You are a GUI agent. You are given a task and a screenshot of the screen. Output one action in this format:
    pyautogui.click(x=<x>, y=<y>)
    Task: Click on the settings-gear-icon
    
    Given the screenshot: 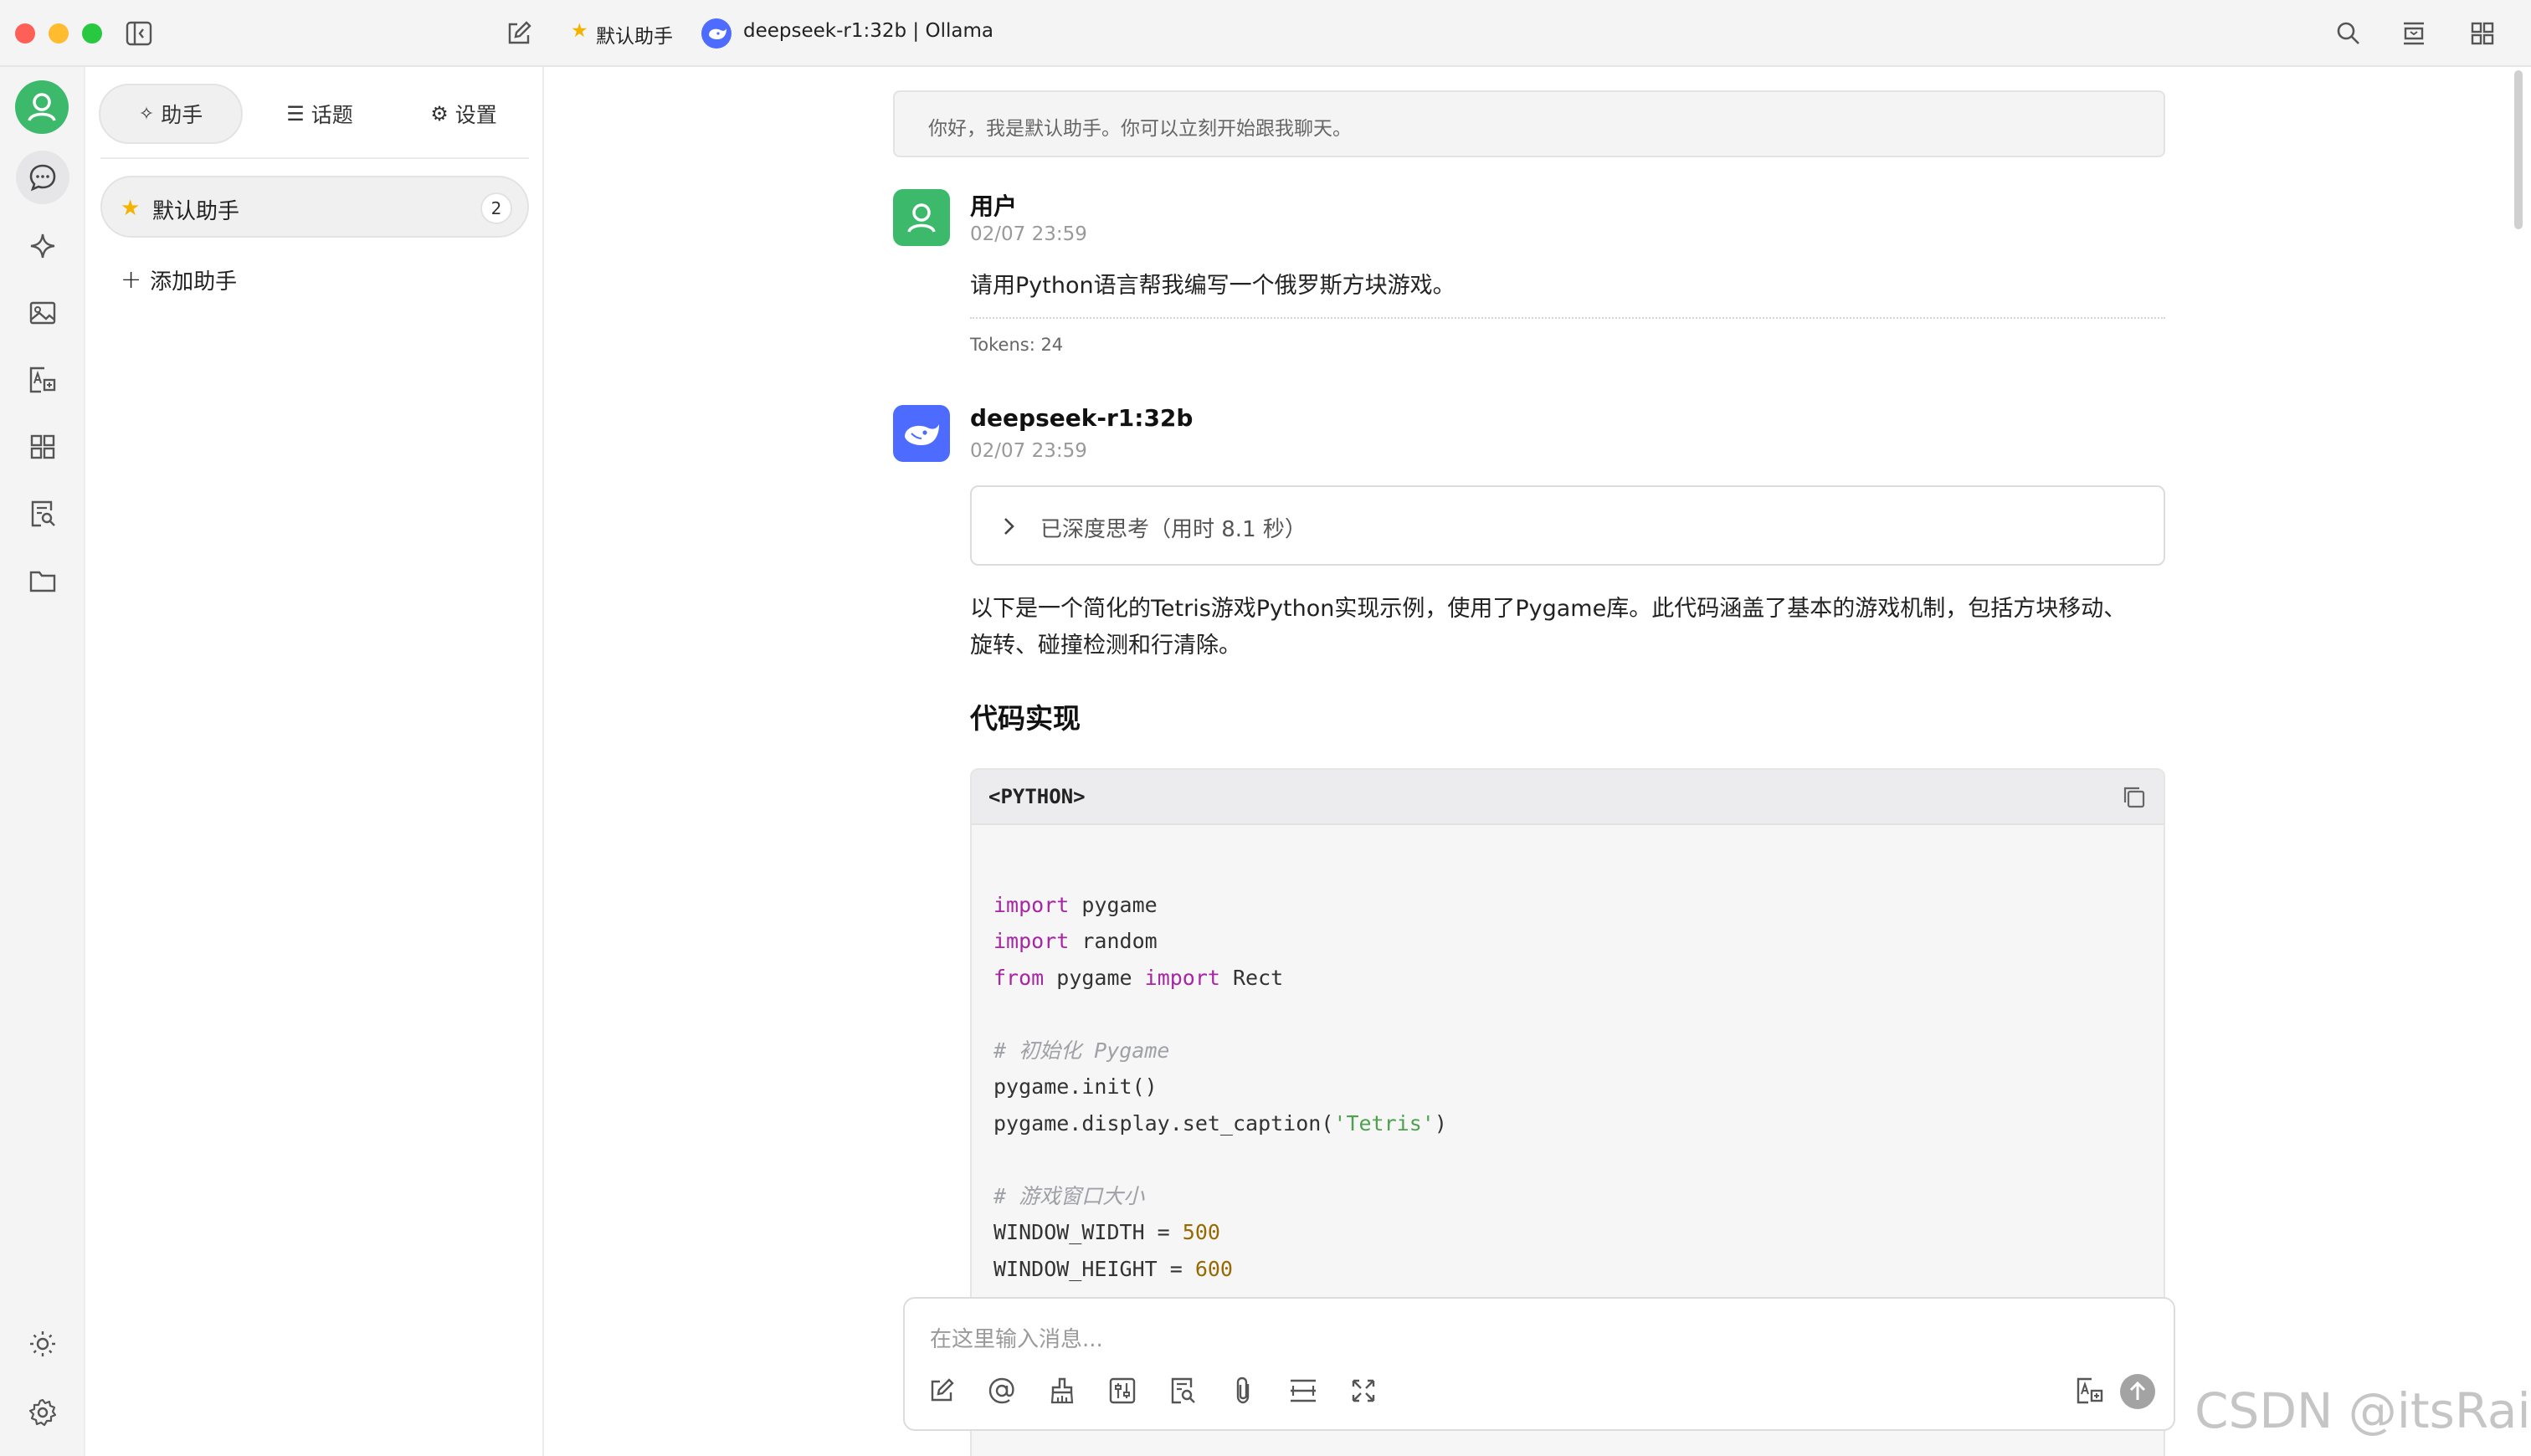 What is the action you would take?
    pyautogui.click(x=42, y=1412)
    